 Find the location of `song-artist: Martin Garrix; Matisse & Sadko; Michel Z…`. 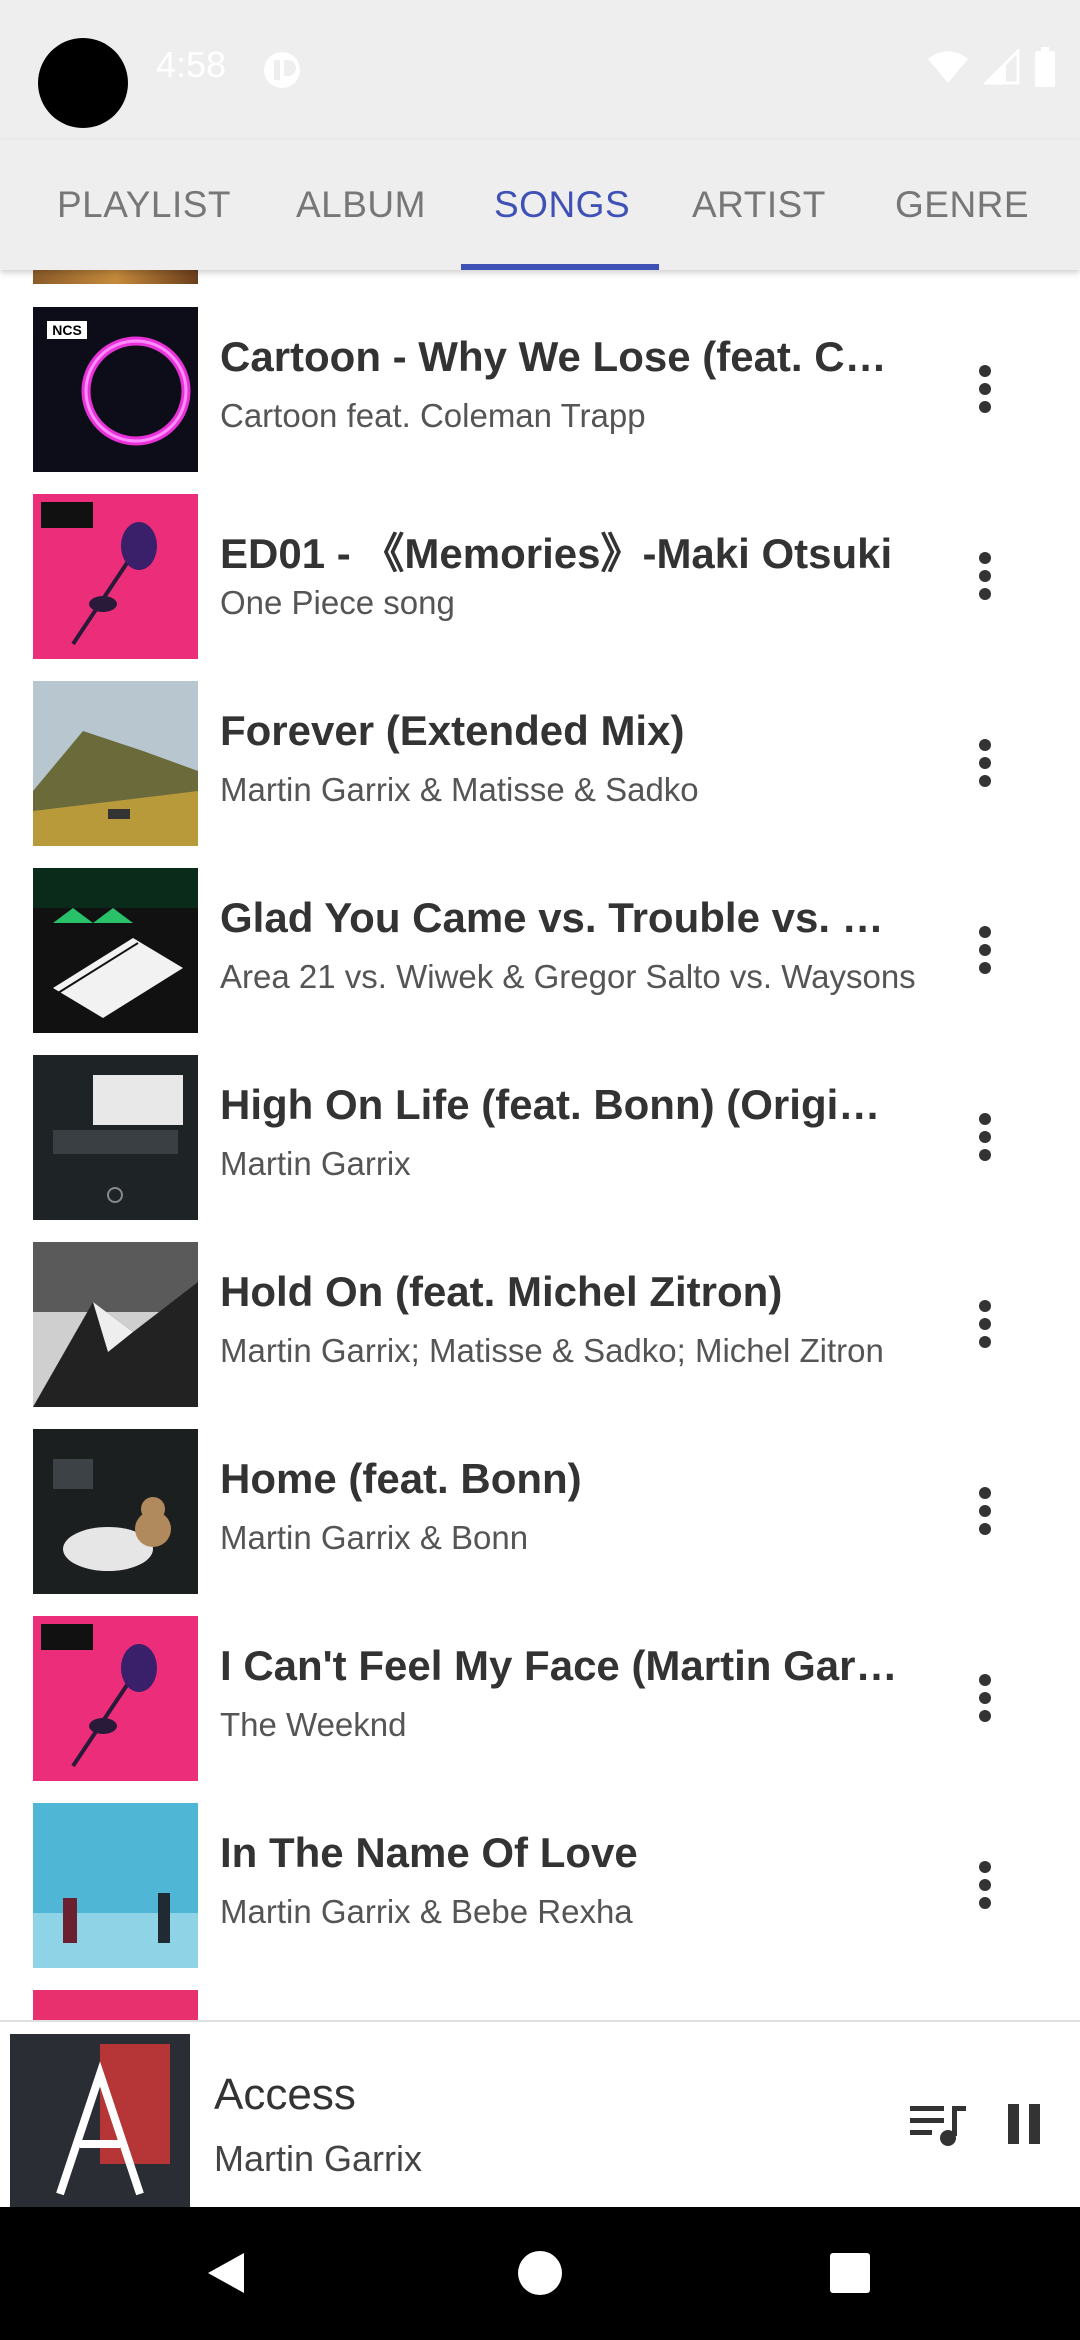

song-artist: Martin Garrix; Matisse & Sadko; Michel Z… is located at coordinates (552, 1350).